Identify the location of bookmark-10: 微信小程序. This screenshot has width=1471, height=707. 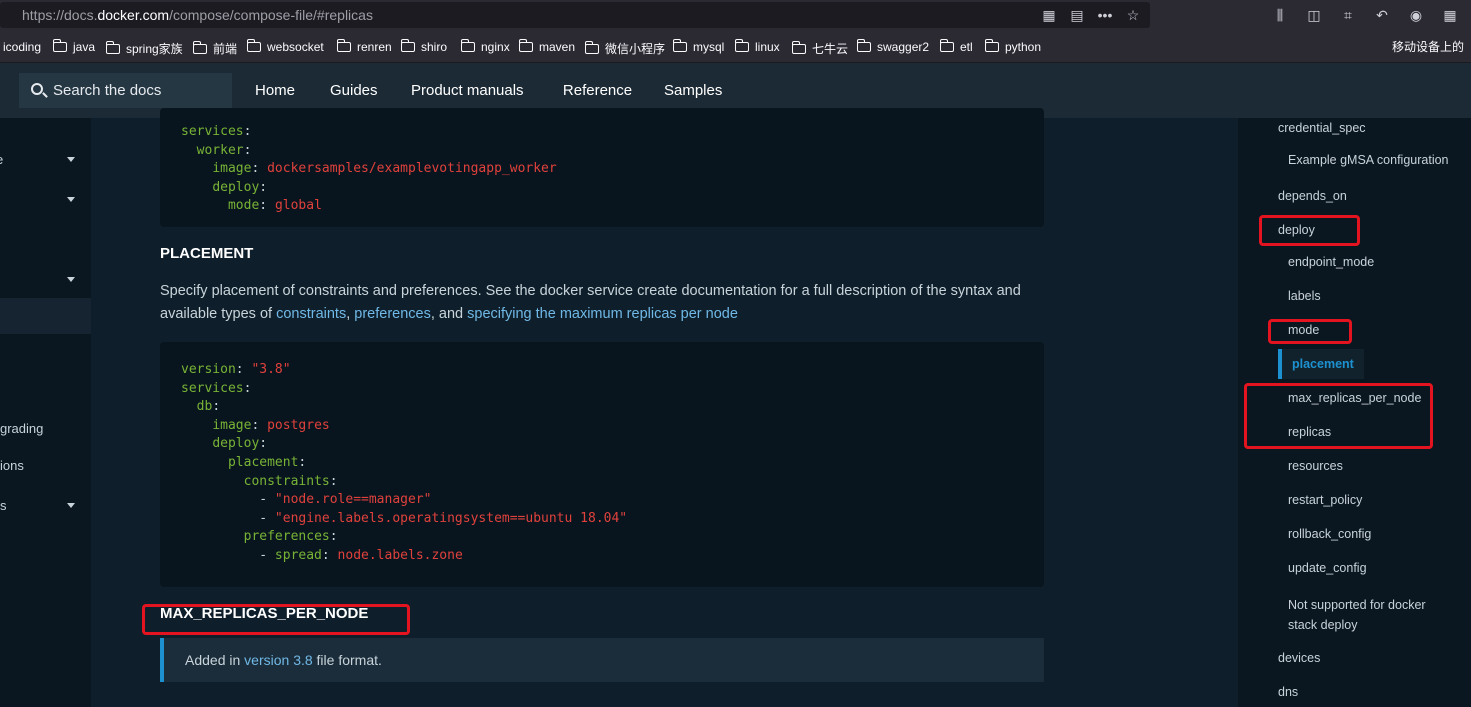
(625, 48).